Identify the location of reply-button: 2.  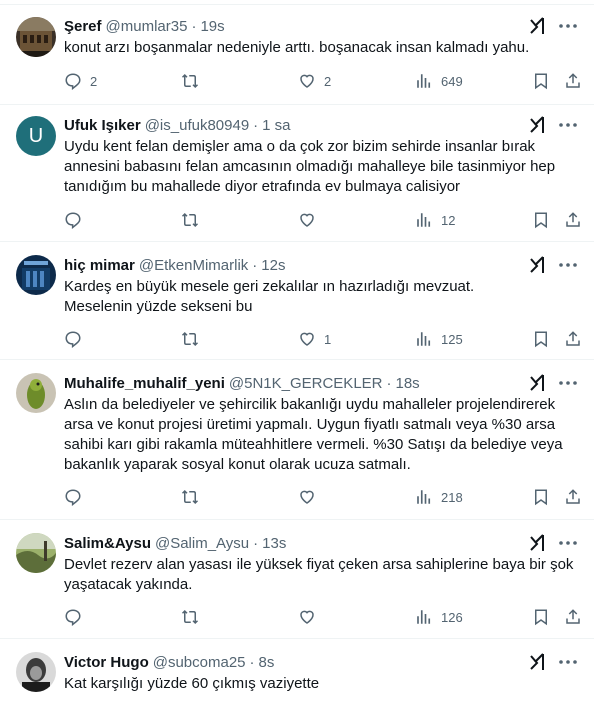
(80, 81).